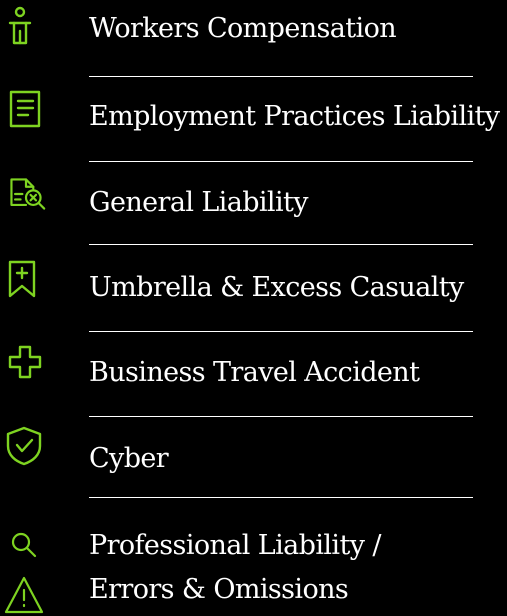 The width and height of the screenshot is (507, 616). What do you see at coordinates (276, 287) in the screenshot?
I see `item-label: Umbrella & Excess Casualty` at bounding box center [276, 287].